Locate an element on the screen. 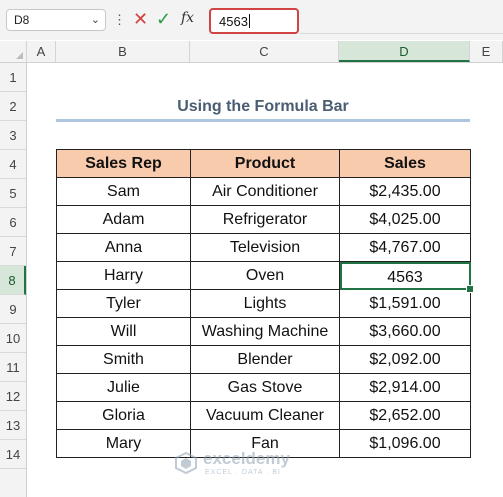 This screenshot has height=497, width=503. cell-product: Air Conditioner is located at coordinates (265, 191).